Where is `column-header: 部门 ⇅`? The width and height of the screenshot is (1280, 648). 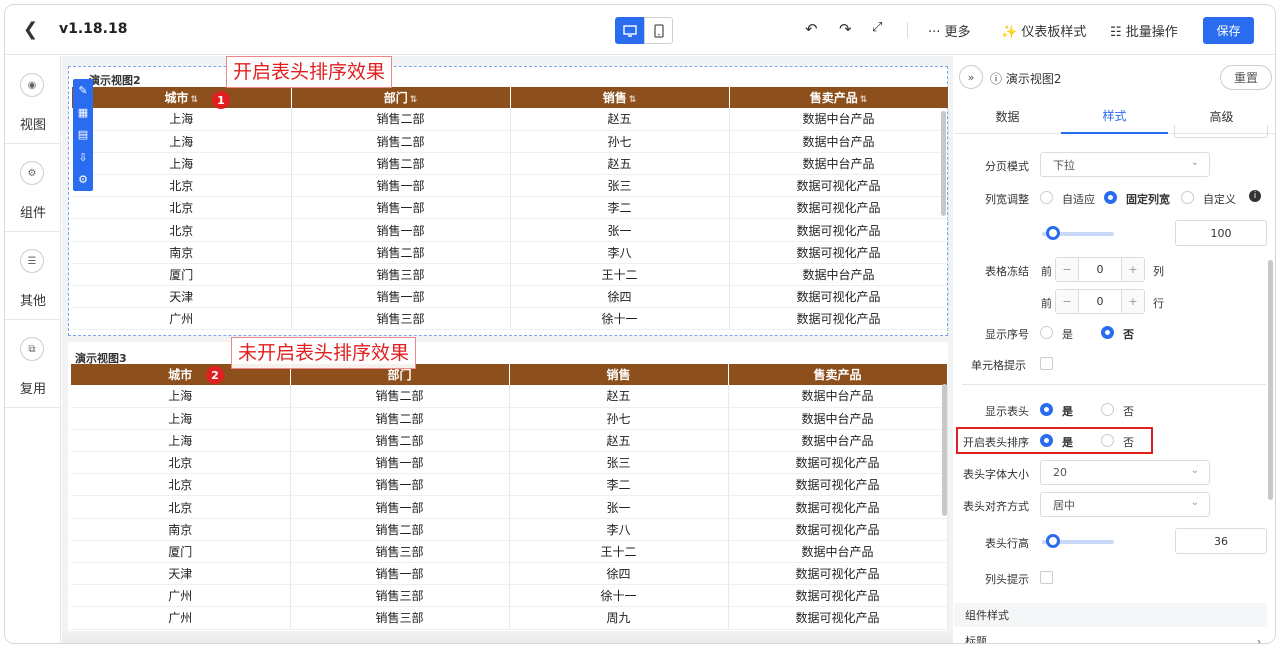 column-header: 部门 ⇅ is located at coordinates (401, 97).